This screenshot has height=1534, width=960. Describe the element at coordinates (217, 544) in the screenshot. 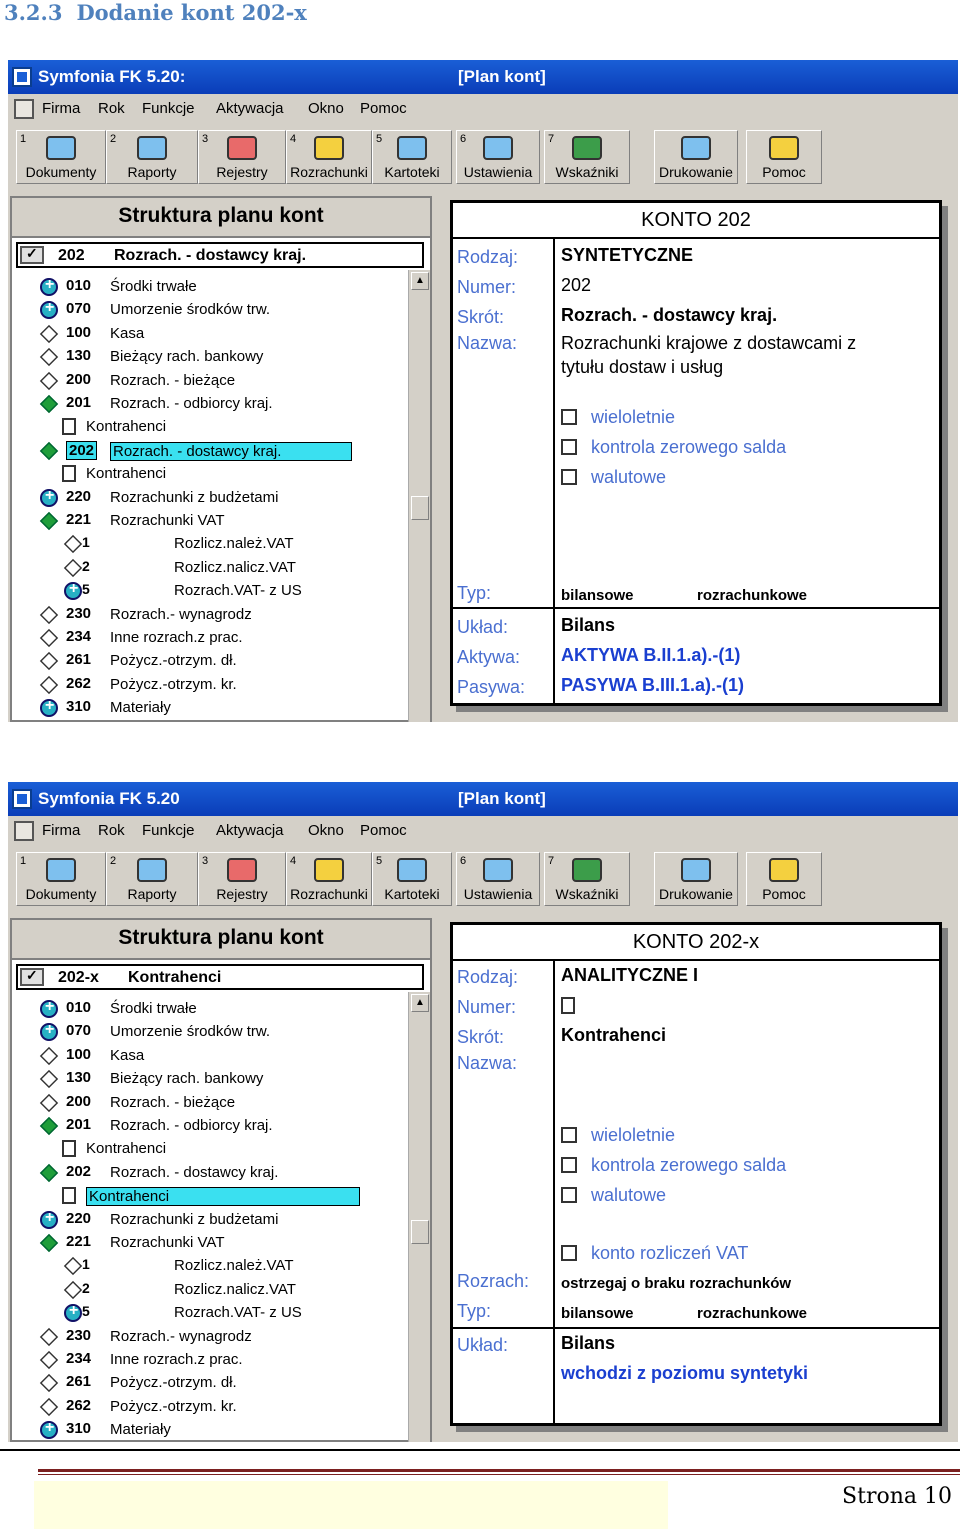

I see `account-tree-row: 1 Rozlicz.należ.VAT` at that location.